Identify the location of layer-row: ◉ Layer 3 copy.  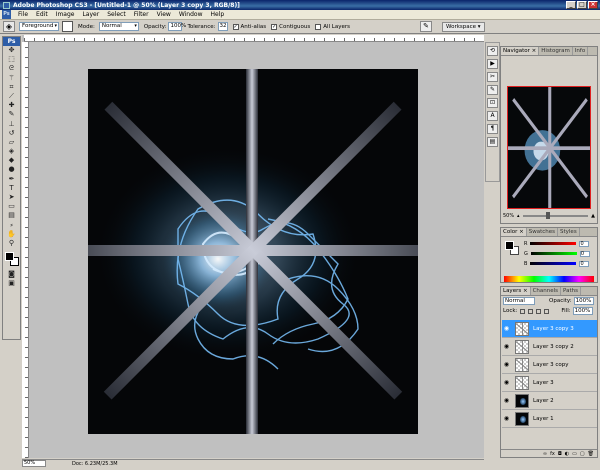
(549, 365).